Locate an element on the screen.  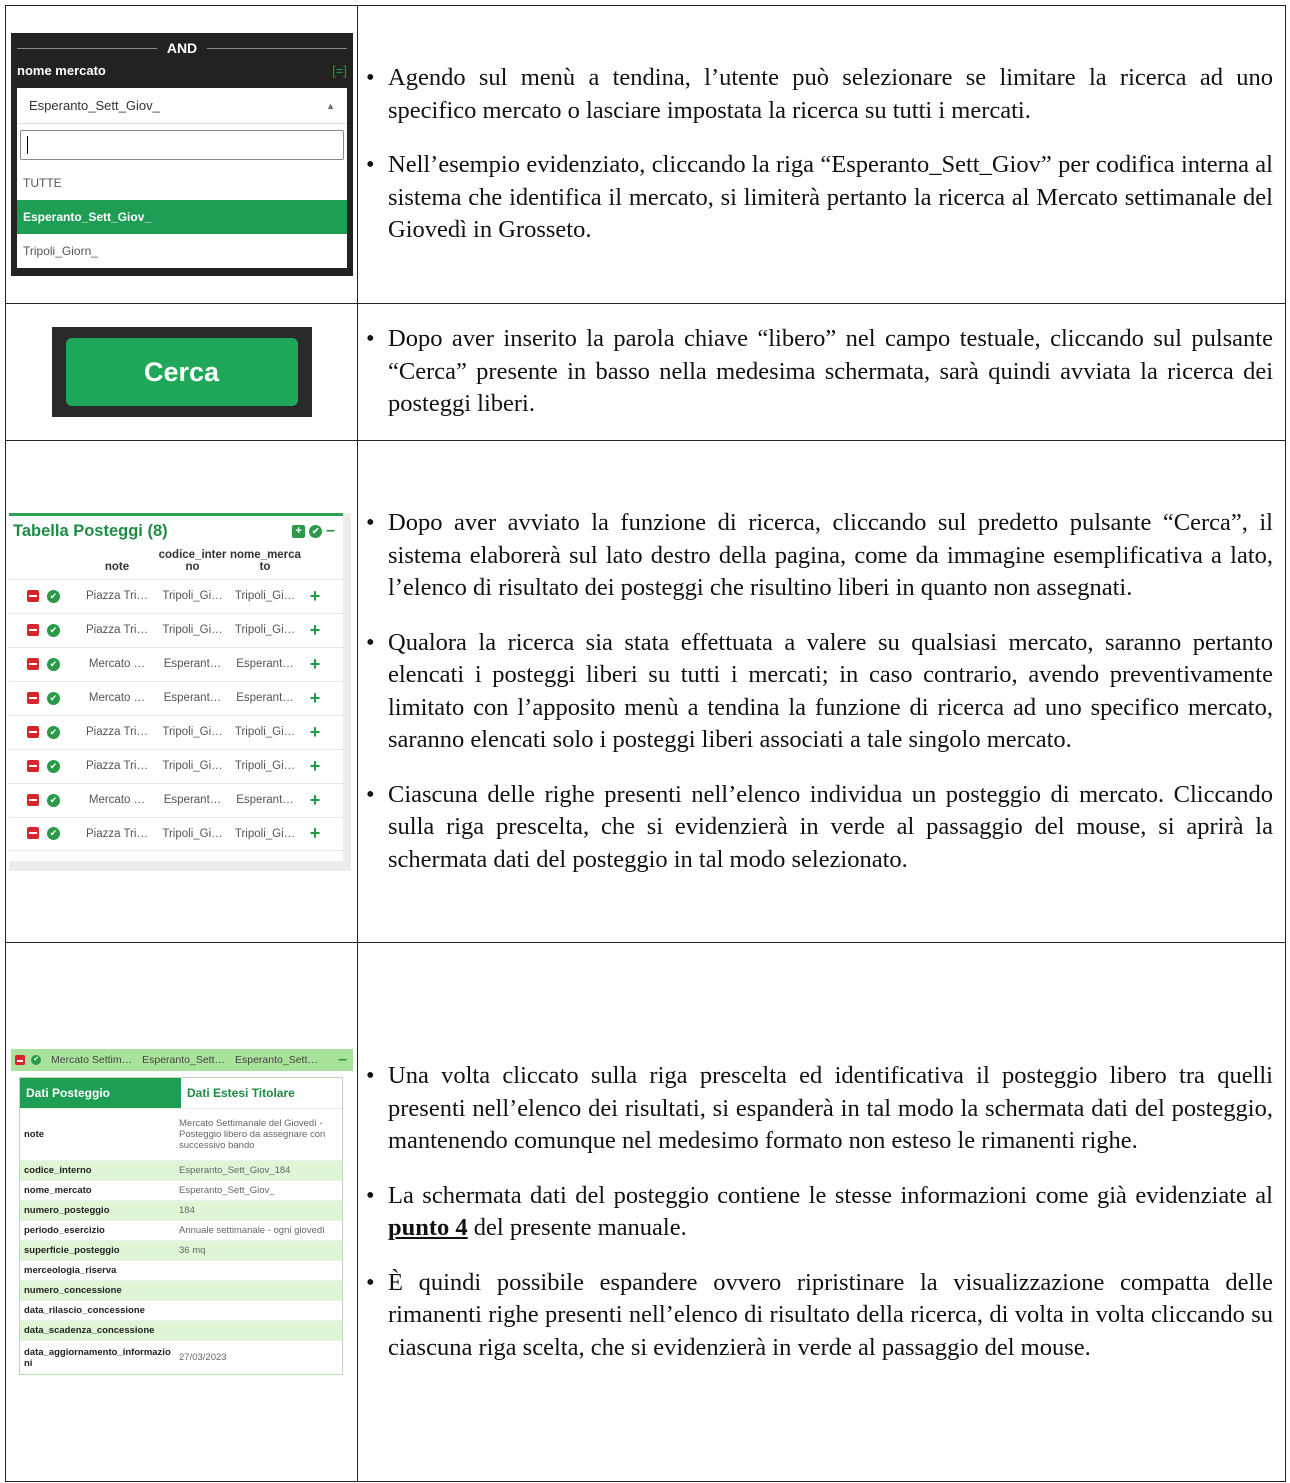
bullet-text-part: del presente manuale. is located at coordinates (577, 1227).